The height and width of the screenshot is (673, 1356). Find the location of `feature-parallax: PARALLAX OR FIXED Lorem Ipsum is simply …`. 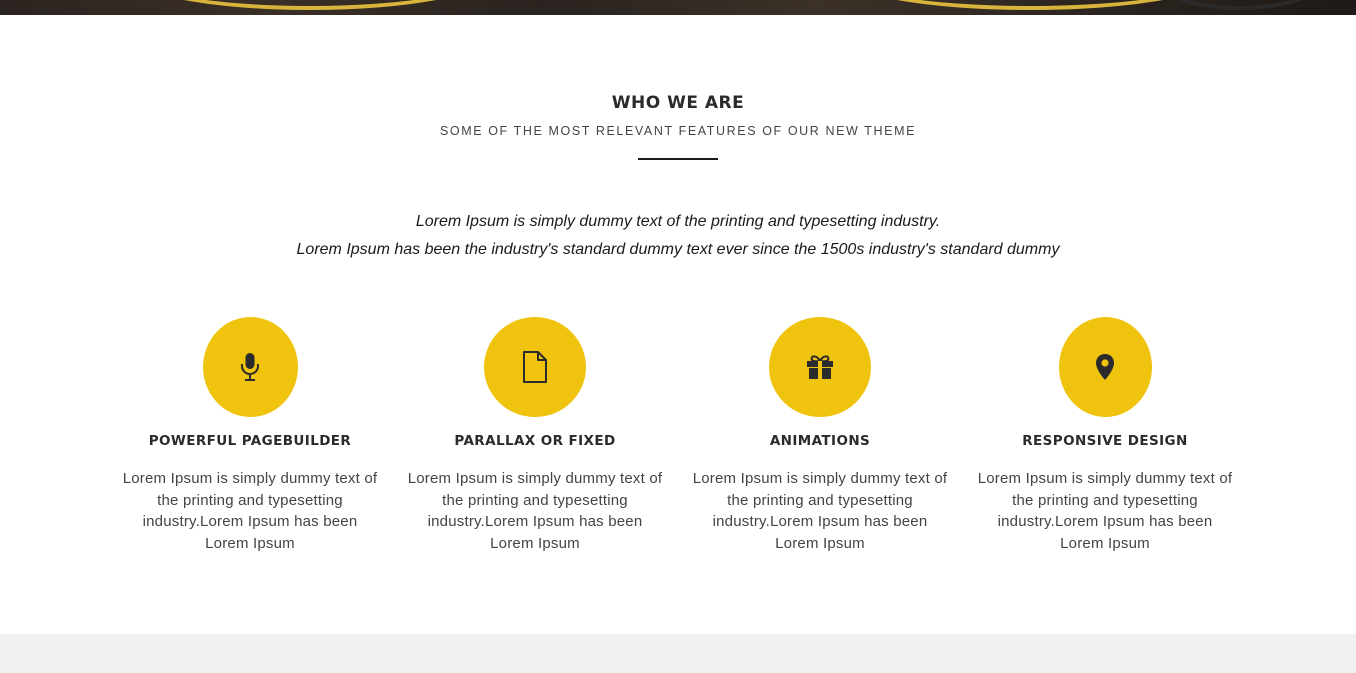

feature-parallax: PARALLAX OR FIXED Lorem Ipsum is simply … is located at coordinates (535, 434).